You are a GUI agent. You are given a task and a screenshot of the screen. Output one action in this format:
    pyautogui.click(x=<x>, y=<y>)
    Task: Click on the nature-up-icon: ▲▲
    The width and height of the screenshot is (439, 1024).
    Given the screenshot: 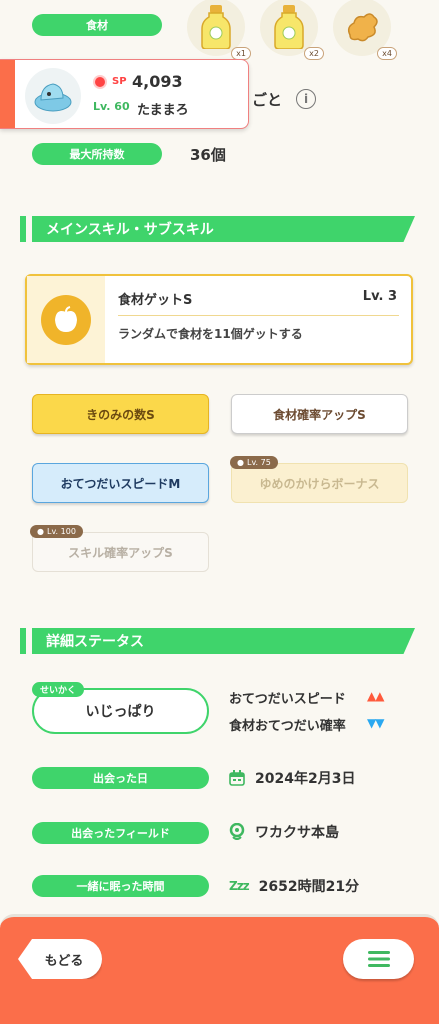 What is the action you would take?
    pyautogui.click(x=375, y=696)
    